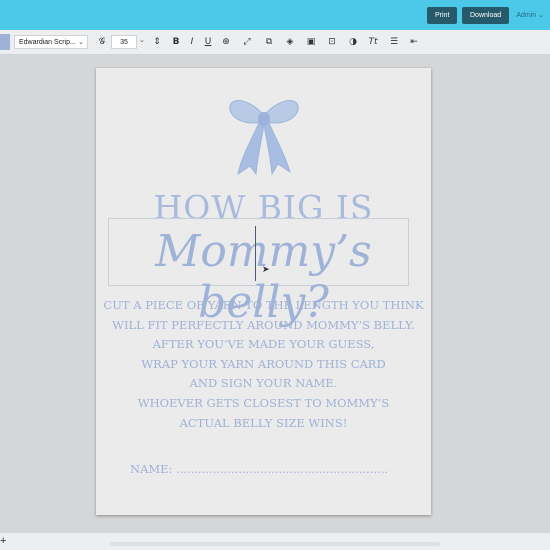  What do you see at coordinates (208, 42) in the screenshot?
I see `underline-icon: U` at bounding box center [208, 42].